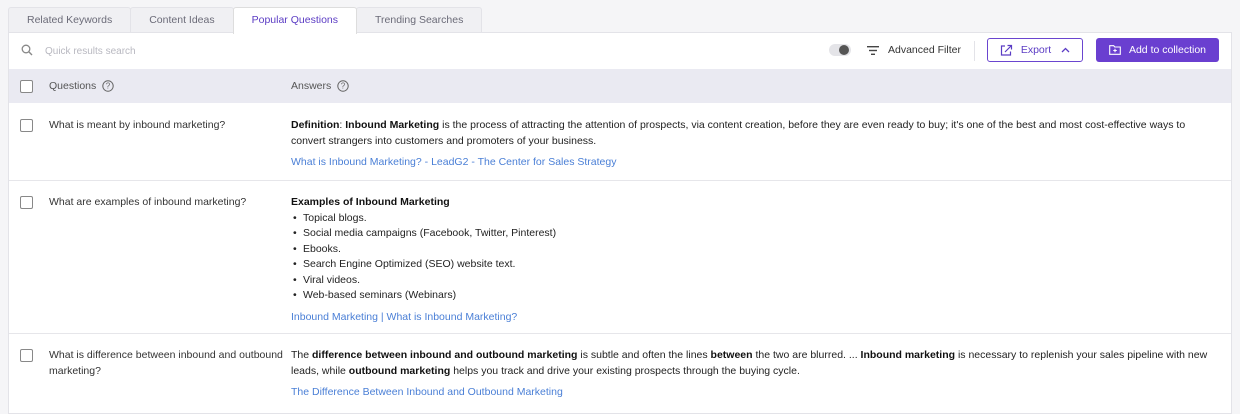 The width and height of the screenshot is (1240, 414). I want to click on tab-trending-searches: Trending Searches, so click(419, 20).